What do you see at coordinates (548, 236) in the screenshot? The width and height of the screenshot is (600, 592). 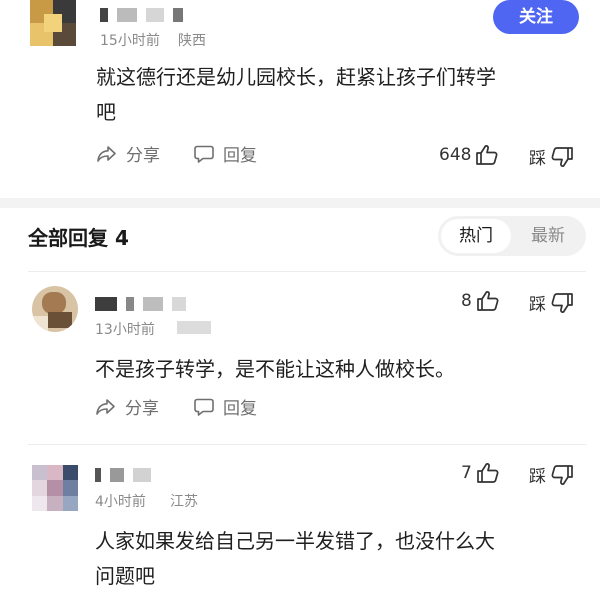 I see `tab-new: 最新` at bounding box center [548, 236].